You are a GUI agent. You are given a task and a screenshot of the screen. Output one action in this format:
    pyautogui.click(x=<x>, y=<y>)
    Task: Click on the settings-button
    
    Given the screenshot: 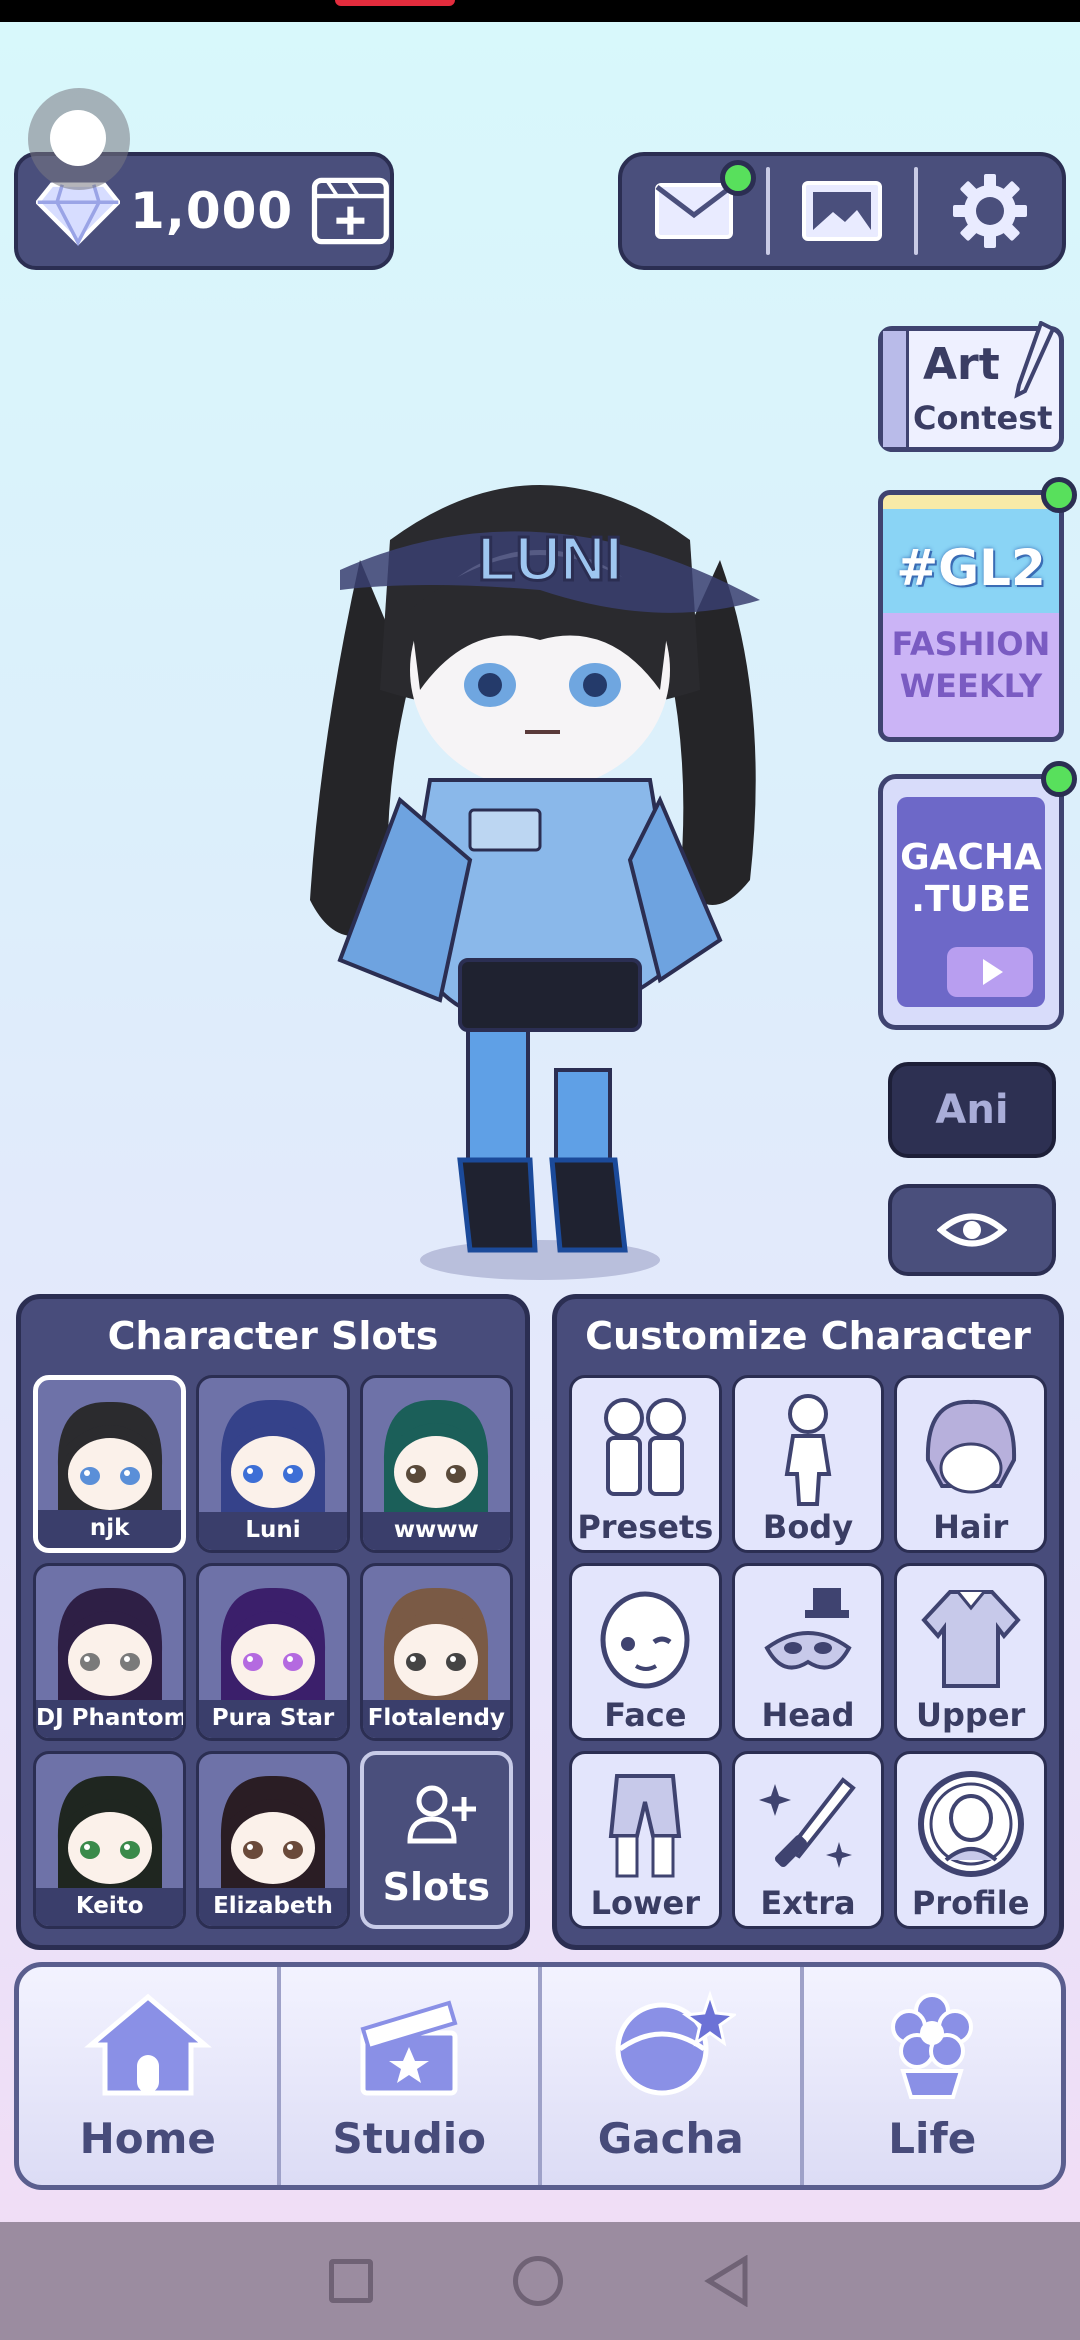 What is the action you would take?
    pyautogui.click(x=990, y=211)
    